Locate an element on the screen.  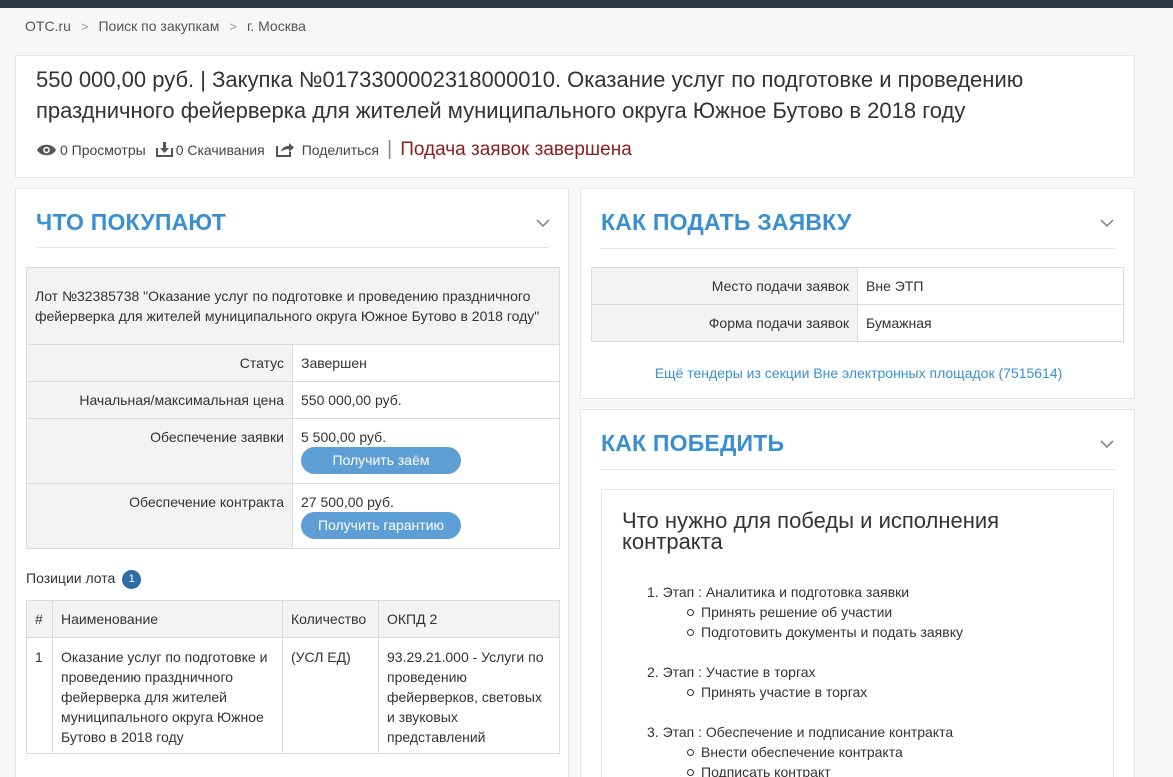
downloads-label: 0 Скачивания is located at coordinates (220, 149).